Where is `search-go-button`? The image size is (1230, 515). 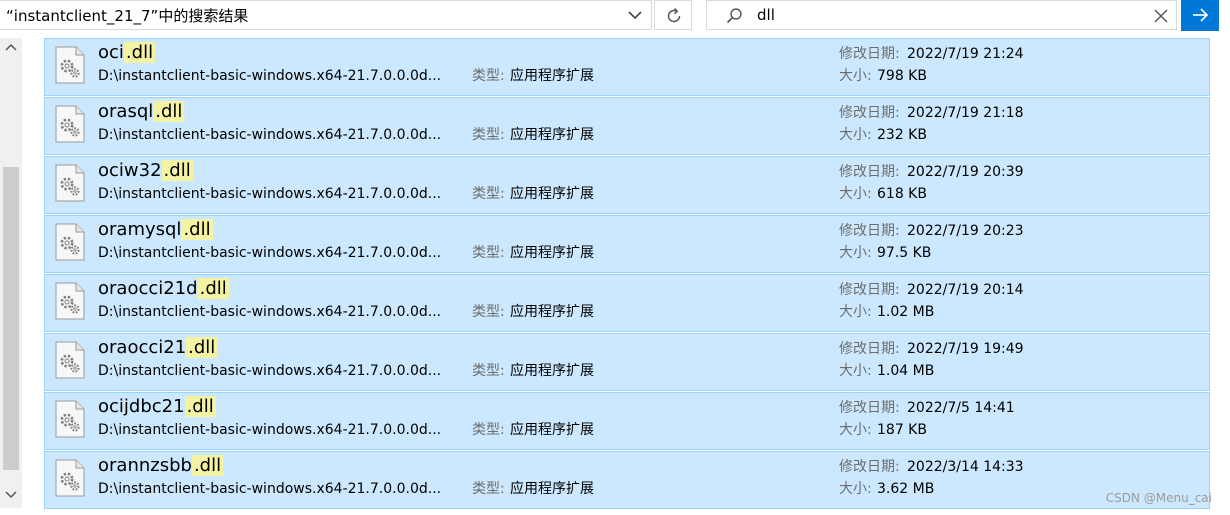
search-go-button is located at coordinates (1200, 15).